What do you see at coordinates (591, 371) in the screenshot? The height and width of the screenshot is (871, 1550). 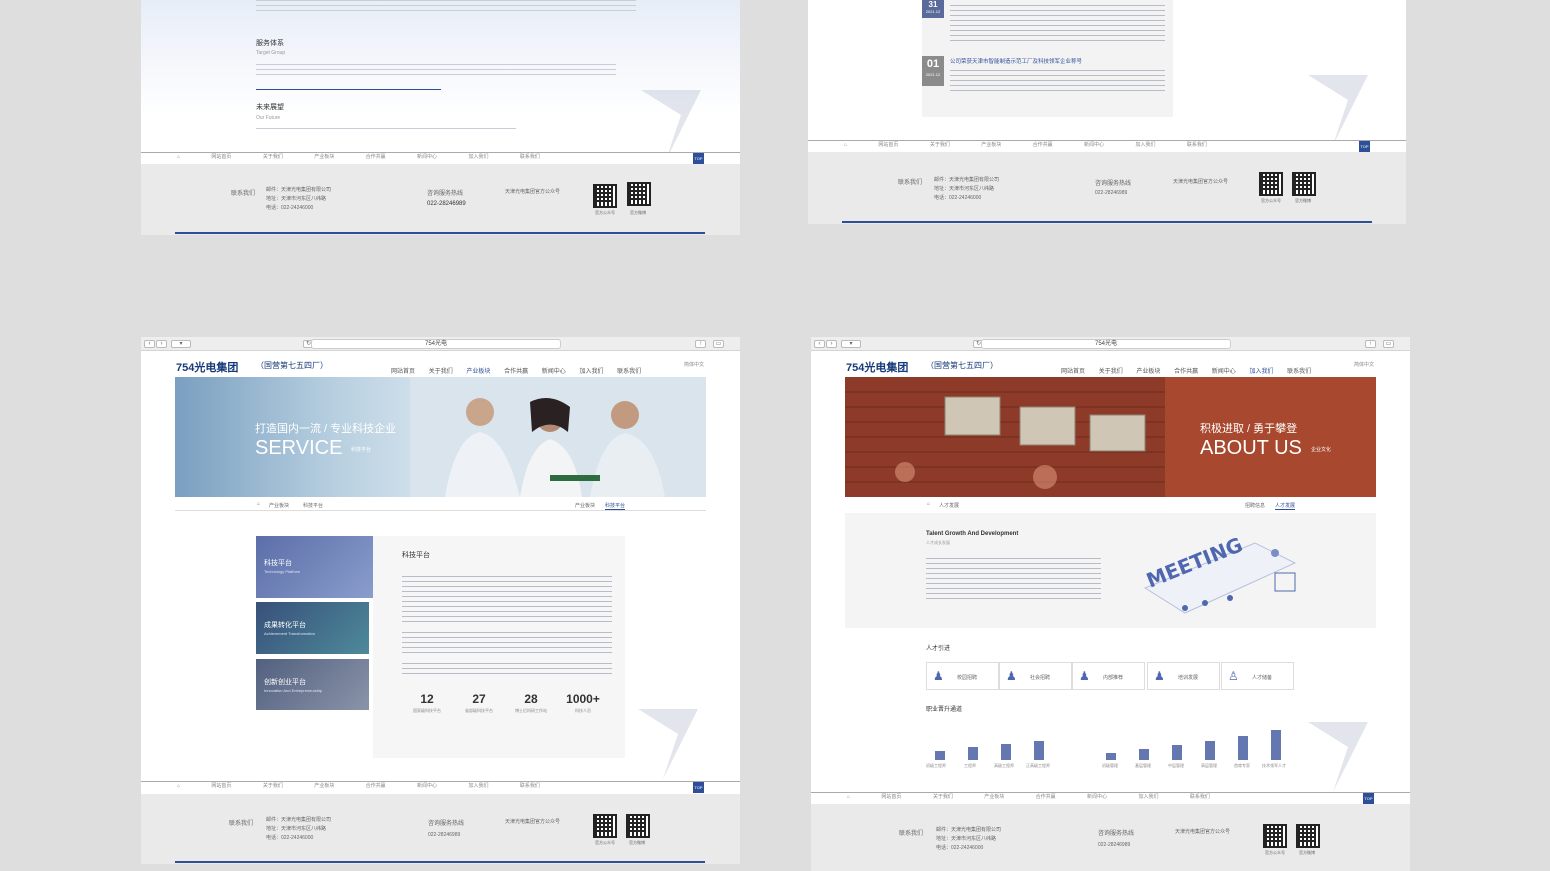 I see `nav-item: 加入我们` at bounding box center [591, 371].